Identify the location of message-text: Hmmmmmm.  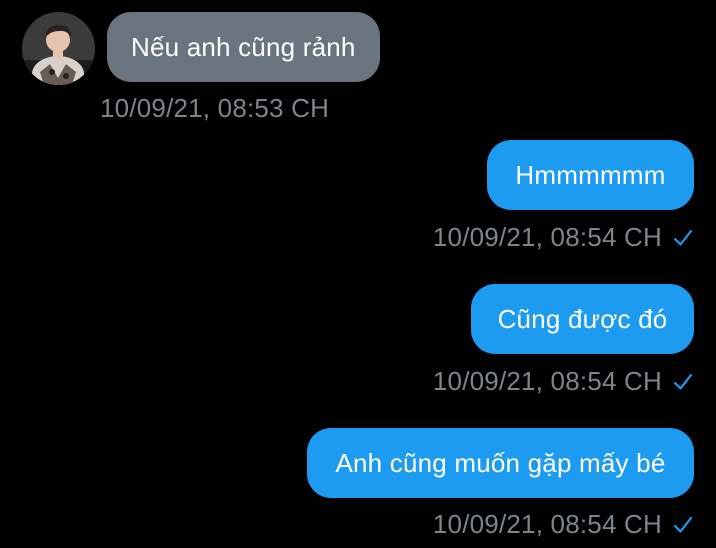
(590, 174).